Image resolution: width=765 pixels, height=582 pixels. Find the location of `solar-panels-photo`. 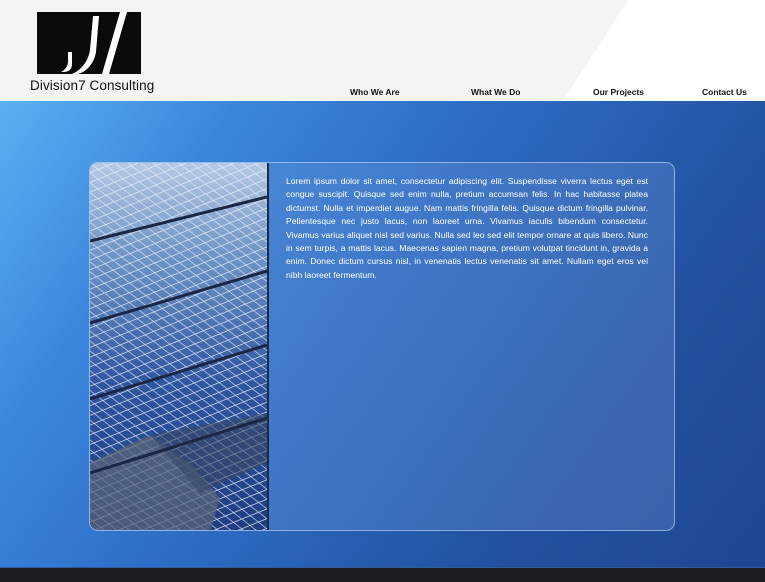

solar-panels-photo is located at coordinates (179, 346).